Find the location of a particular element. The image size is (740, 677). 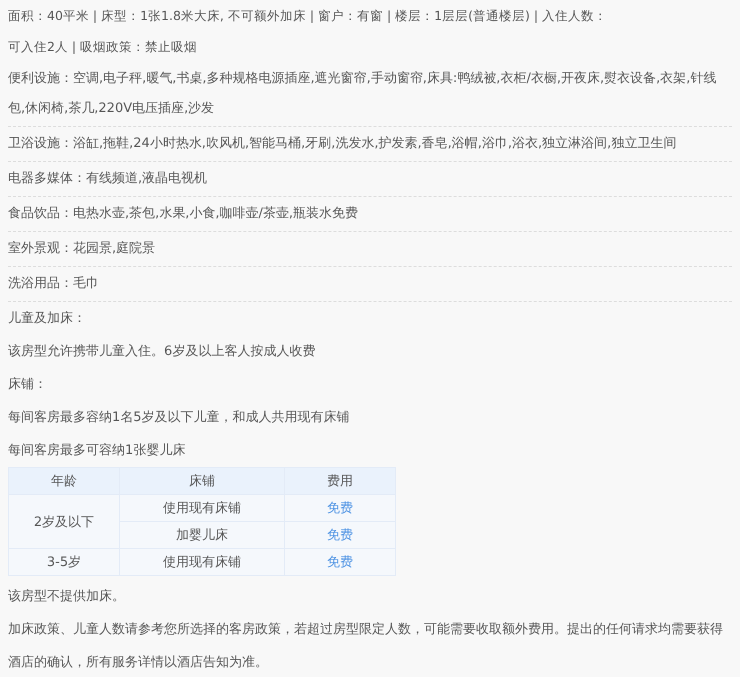

column-header: 床铺 is located at coordinates (202, 481).